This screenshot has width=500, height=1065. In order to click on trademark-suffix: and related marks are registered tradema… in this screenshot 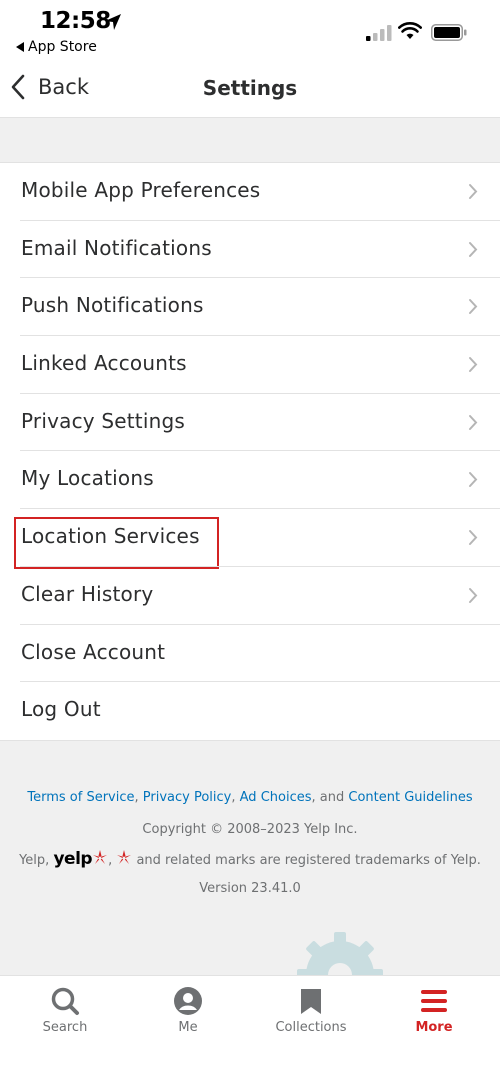, I will do `click(308, 860)`.